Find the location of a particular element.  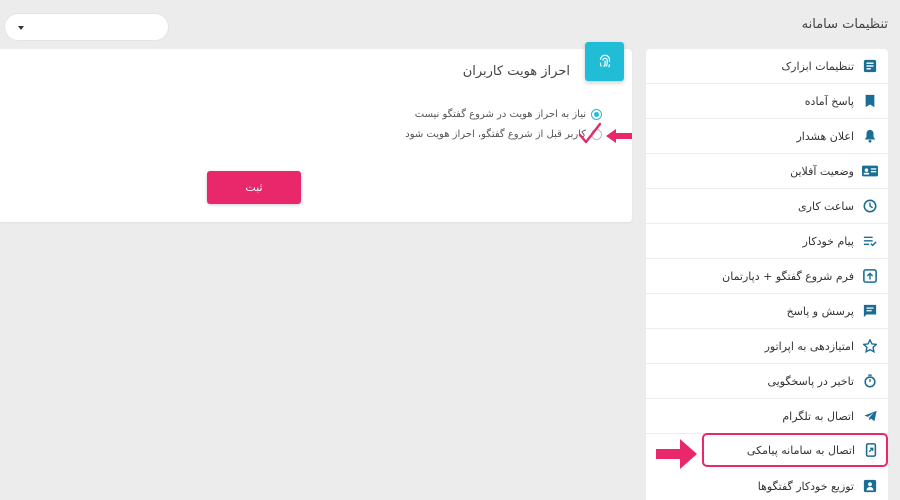

submit-button: ثبت is located at coordinates (254, 187).